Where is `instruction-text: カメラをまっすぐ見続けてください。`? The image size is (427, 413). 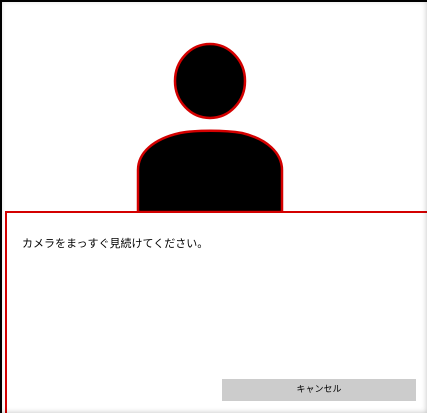
instruction-text: カメラをまっすぐ見続けてください。 is located at coordinates (115, 243).